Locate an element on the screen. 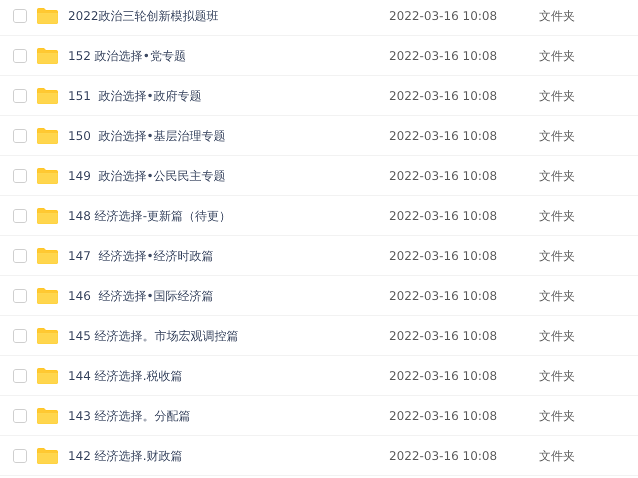  file-name: 144 经济选择.税收篇 is located at coordinates (228, 375).